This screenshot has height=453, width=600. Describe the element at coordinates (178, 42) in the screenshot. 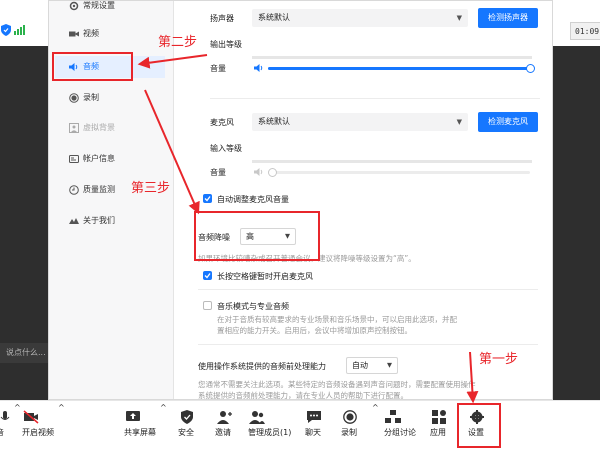

I see `step2-annotation: 第二步` at that location.